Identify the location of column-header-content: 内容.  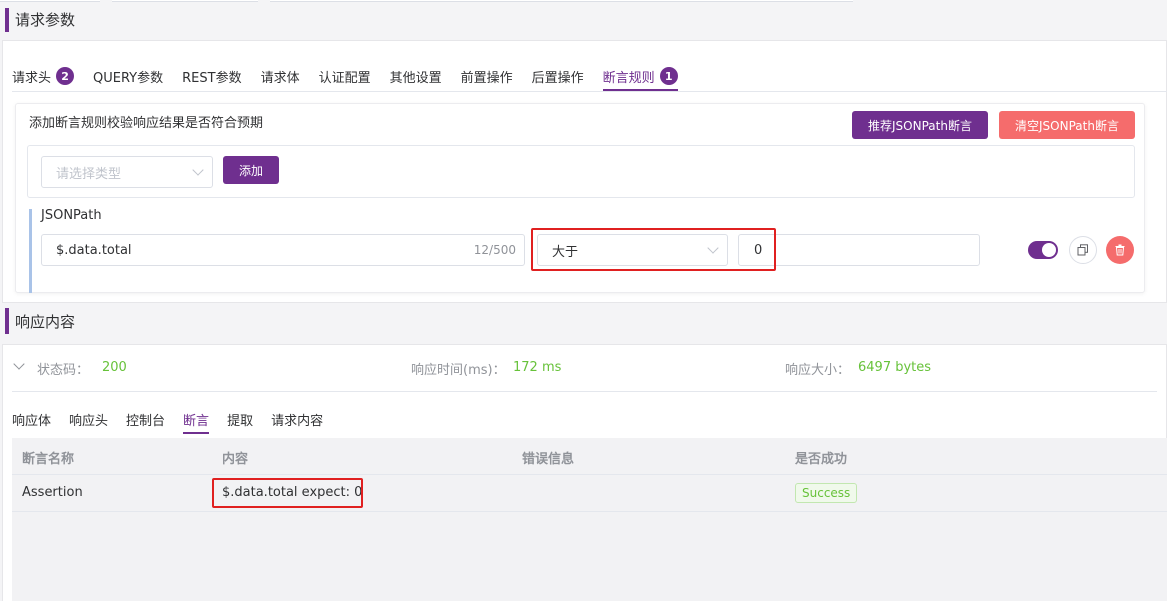
(235, 459).